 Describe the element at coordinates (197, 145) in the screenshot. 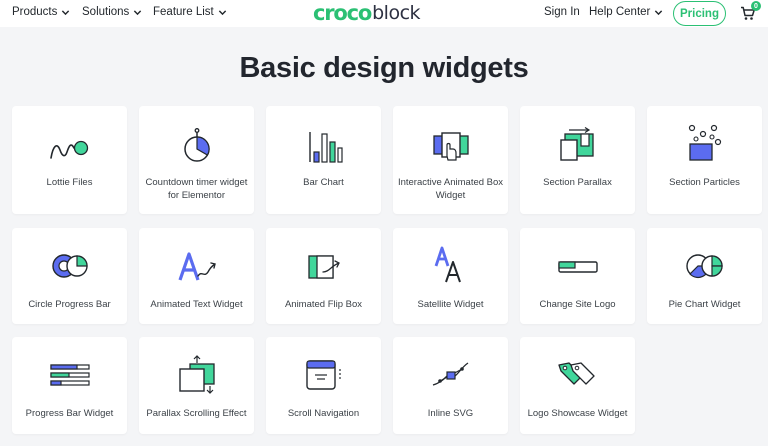

I see `countdown-timer-icon` at that location.